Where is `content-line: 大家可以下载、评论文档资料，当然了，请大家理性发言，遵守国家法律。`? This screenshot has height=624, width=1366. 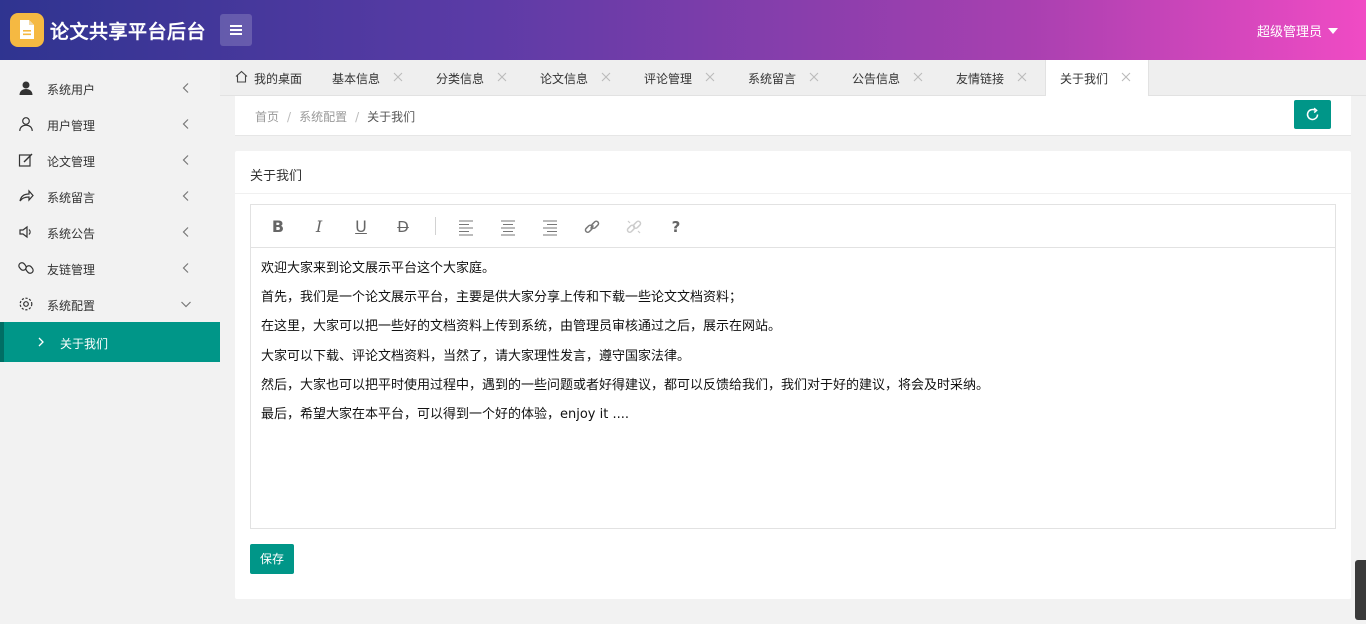 content-line: 大家可以下载、评论文档资料，当然了，请大家理性发言，遵守国家法律。 is located at coordinates (476, 356).